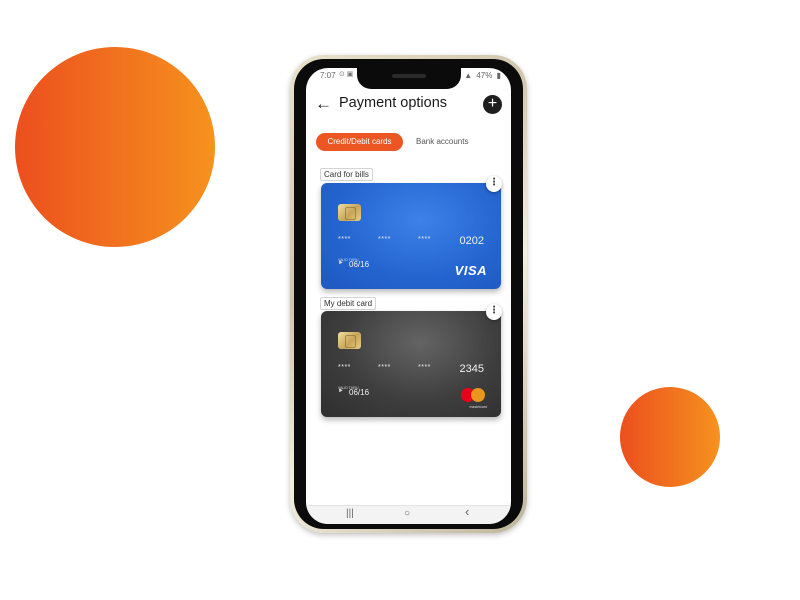 The height and width of the screenshot is (600, 800). What do you see at coordinates (359, 142) in the screenshot?
I see `tab-credit-debit-cards: Credit/Debit cards` at bounding box center [359, 142].